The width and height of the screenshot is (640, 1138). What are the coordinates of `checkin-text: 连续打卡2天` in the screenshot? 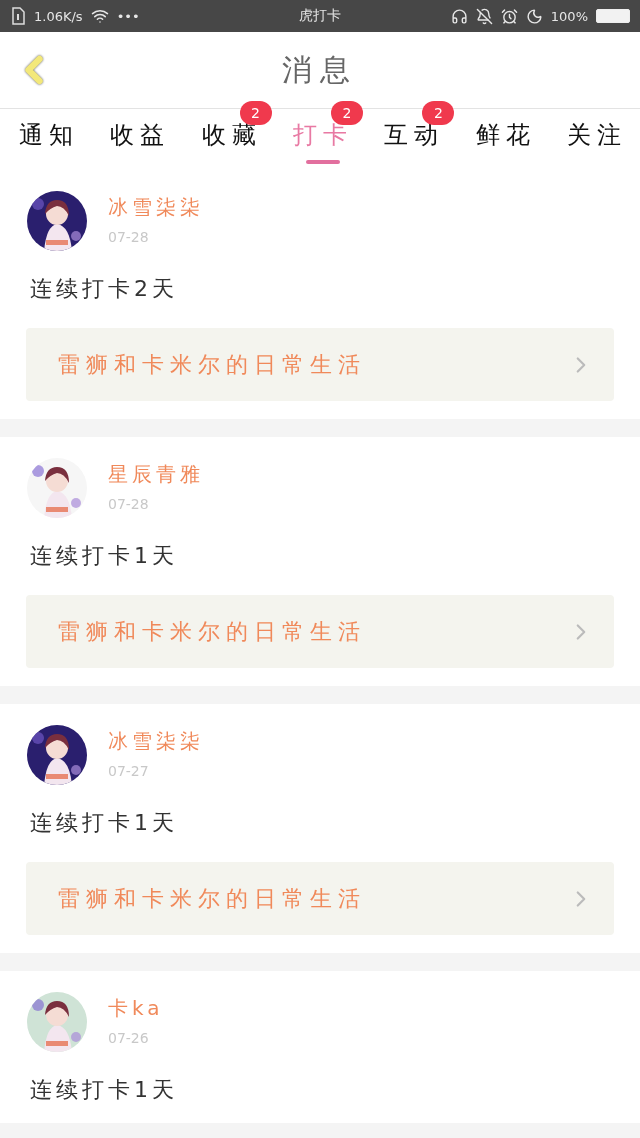 It's located at (104, 289).